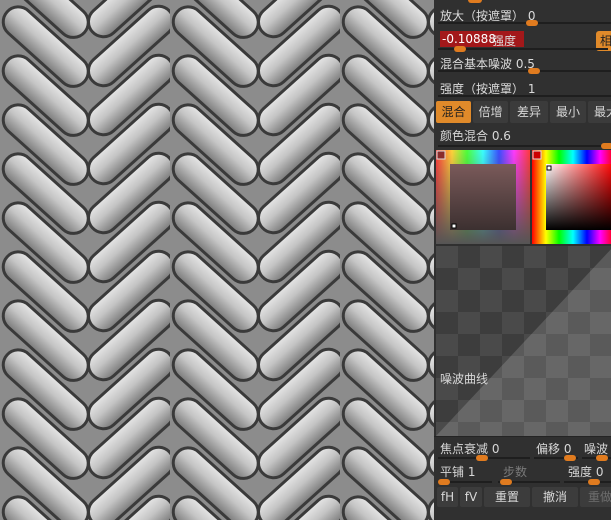  I want to click on strength-label: 强度, so click(504, 41).